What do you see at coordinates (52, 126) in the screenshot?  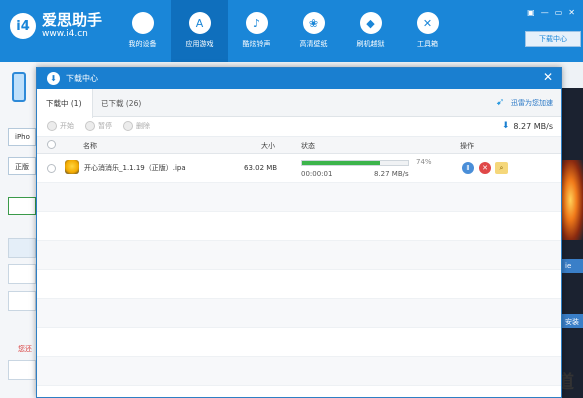 I see `start-icon` at bounding box center [52, 126].